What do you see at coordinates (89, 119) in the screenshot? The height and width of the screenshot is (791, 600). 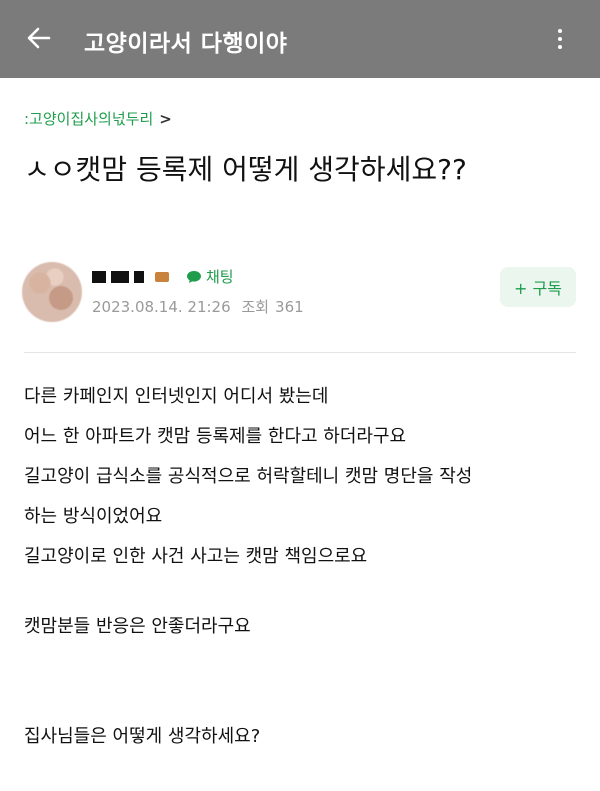 I see `board-name: :고양이집사의넋두리` at bounding box center [89, 119].